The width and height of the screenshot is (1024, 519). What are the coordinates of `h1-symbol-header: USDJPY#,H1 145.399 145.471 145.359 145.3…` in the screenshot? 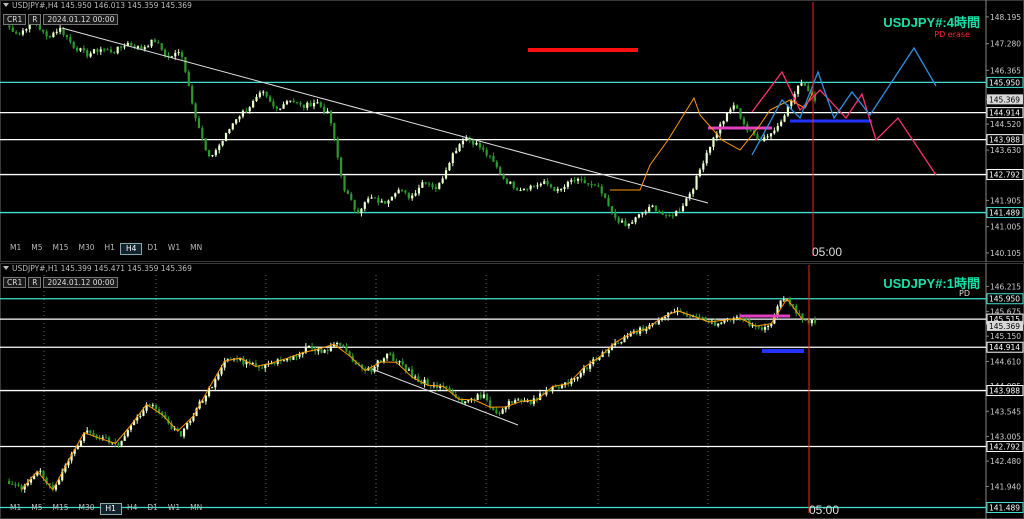 It's located at (97, 268).